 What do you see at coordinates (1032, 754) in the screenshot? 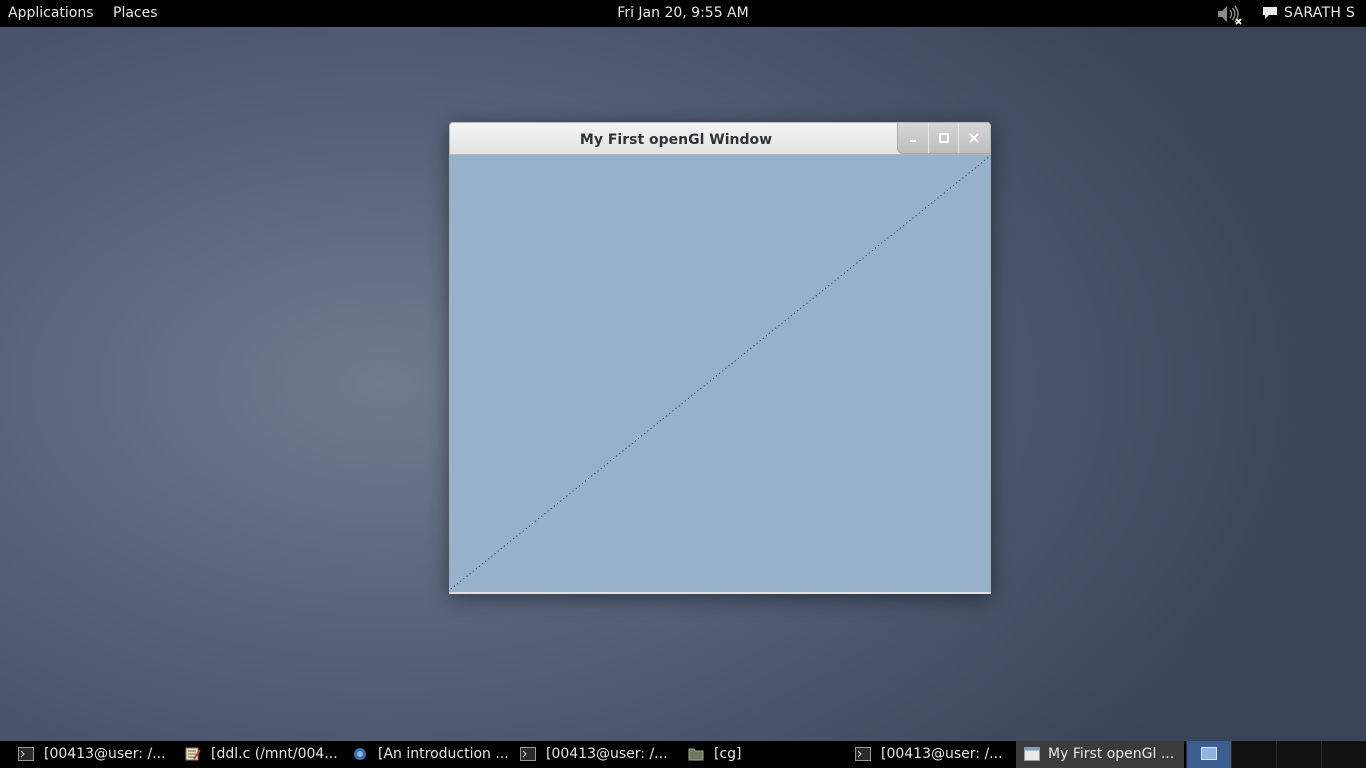
I see `window-icon` at bounding box center [1032, 754].